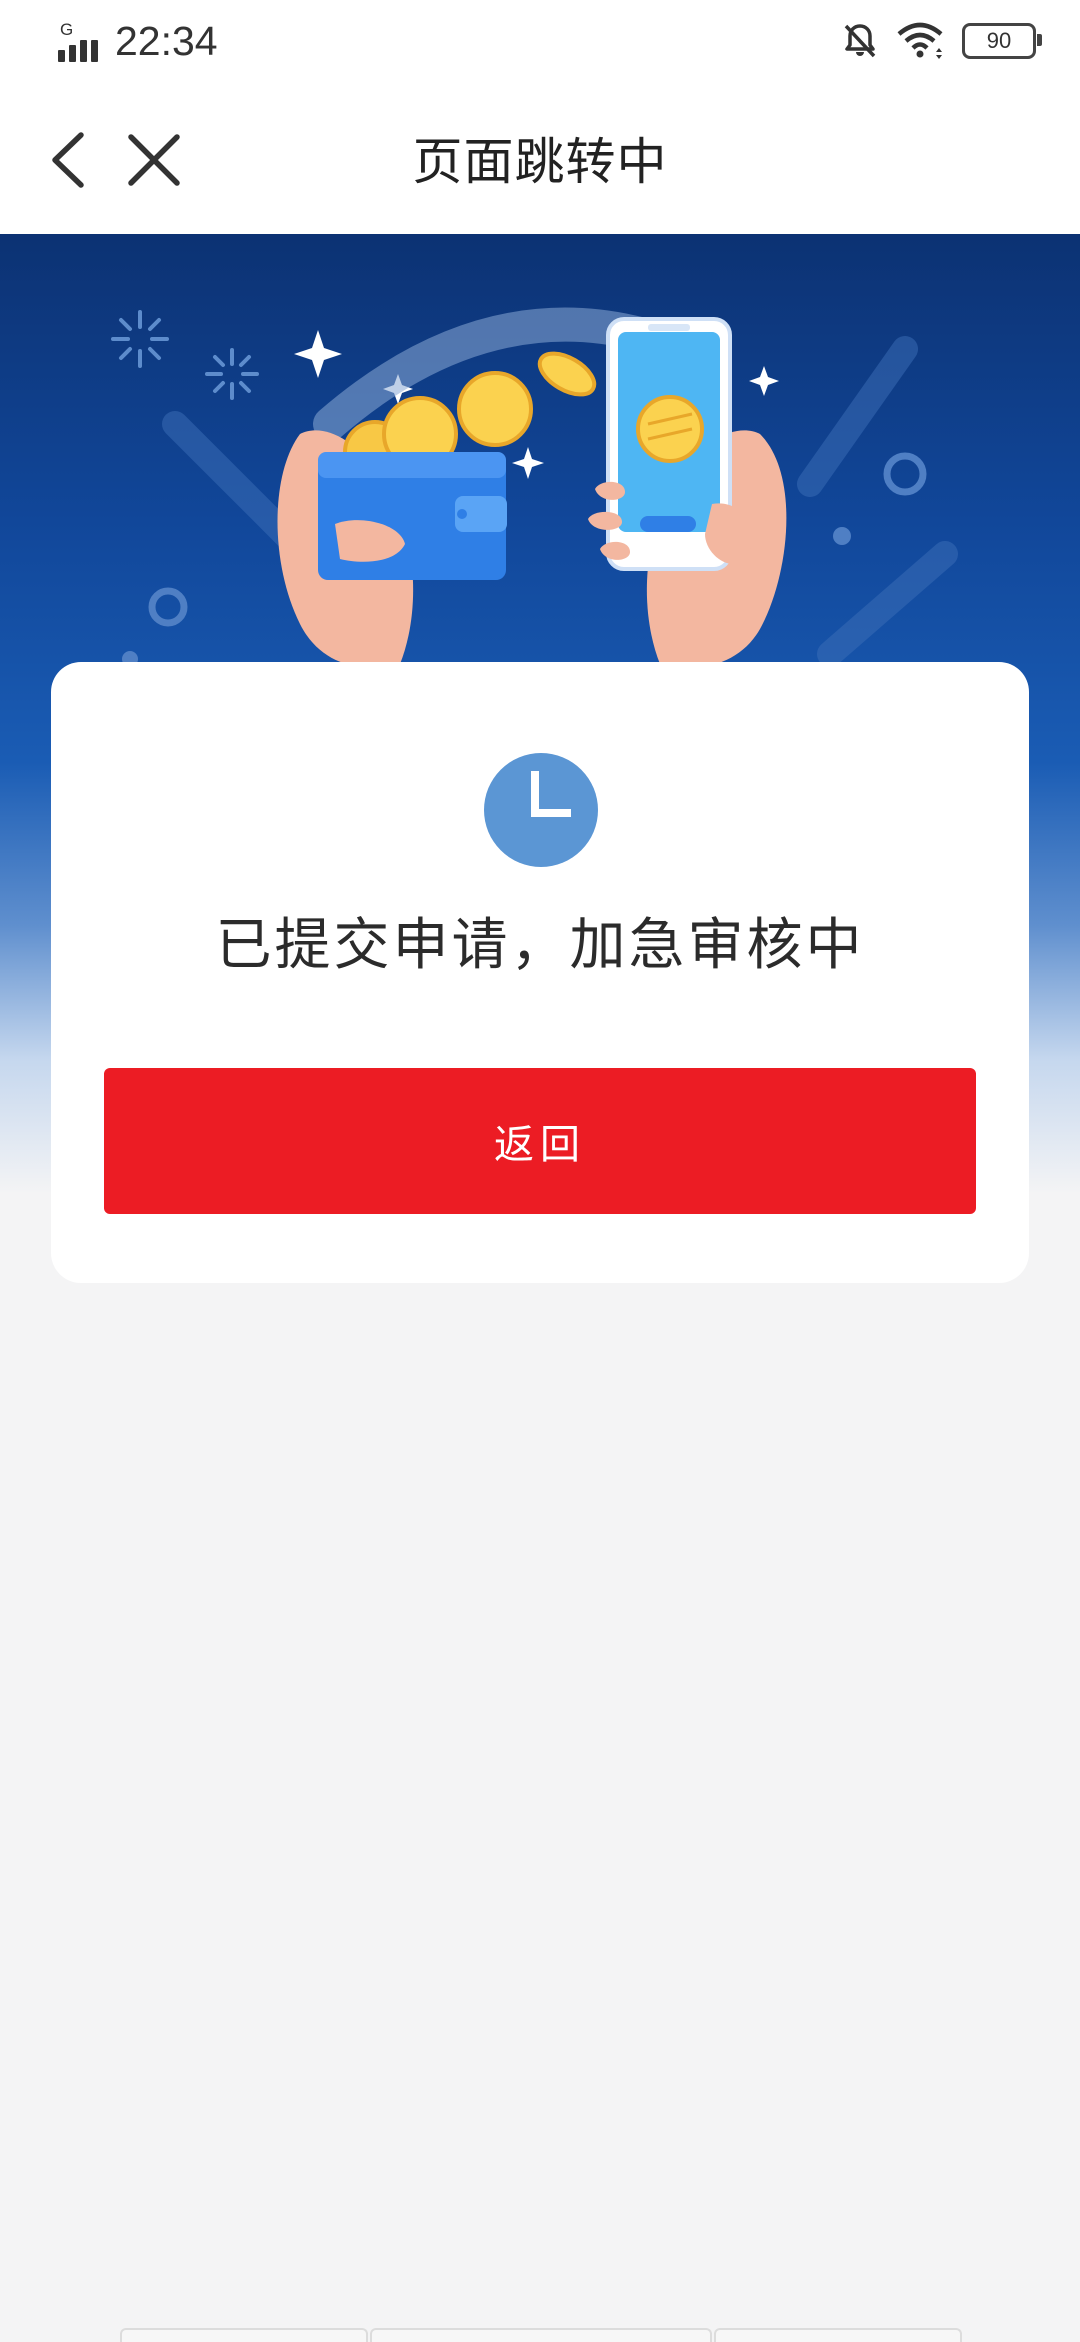 The width and height of the screenshot is (1080, 2342). I want to click on status-right: 90, so click(942, 41).